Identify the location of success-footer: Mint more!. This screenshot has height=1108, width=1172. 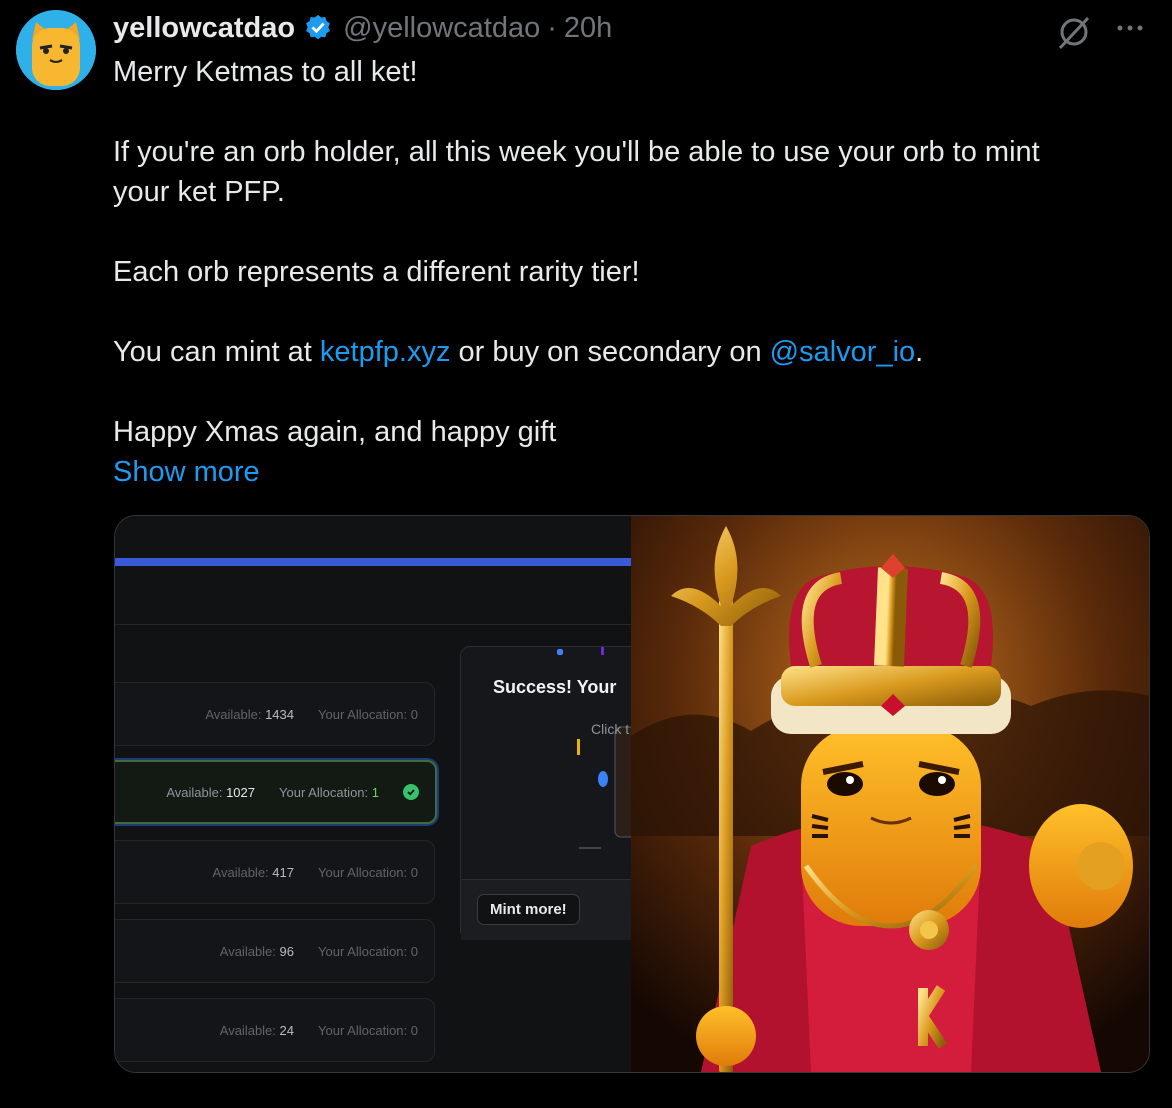
(546, 909).